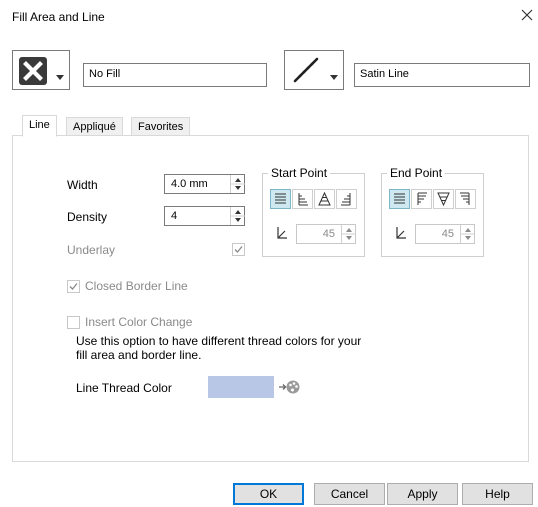 This screenshot has height=507, width=538. What do you see at coordinates (73, 286) in the screenshot?
I see `closed-border-checkbox` at bounding box center [73, 286].